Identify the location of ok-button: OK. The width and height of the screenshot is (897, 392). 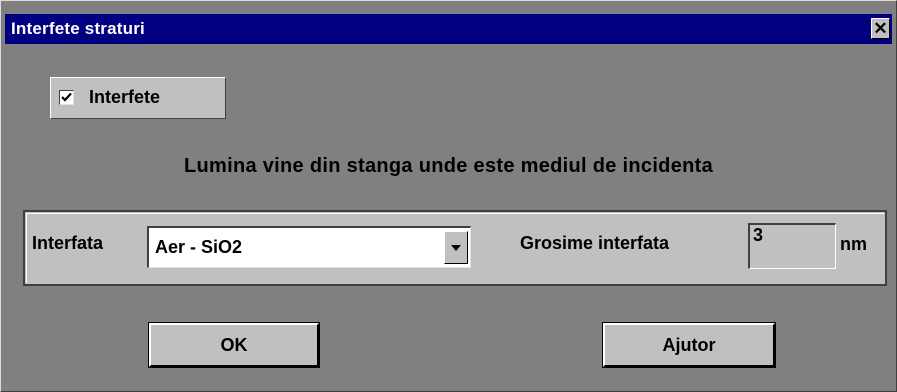
(234, 345).